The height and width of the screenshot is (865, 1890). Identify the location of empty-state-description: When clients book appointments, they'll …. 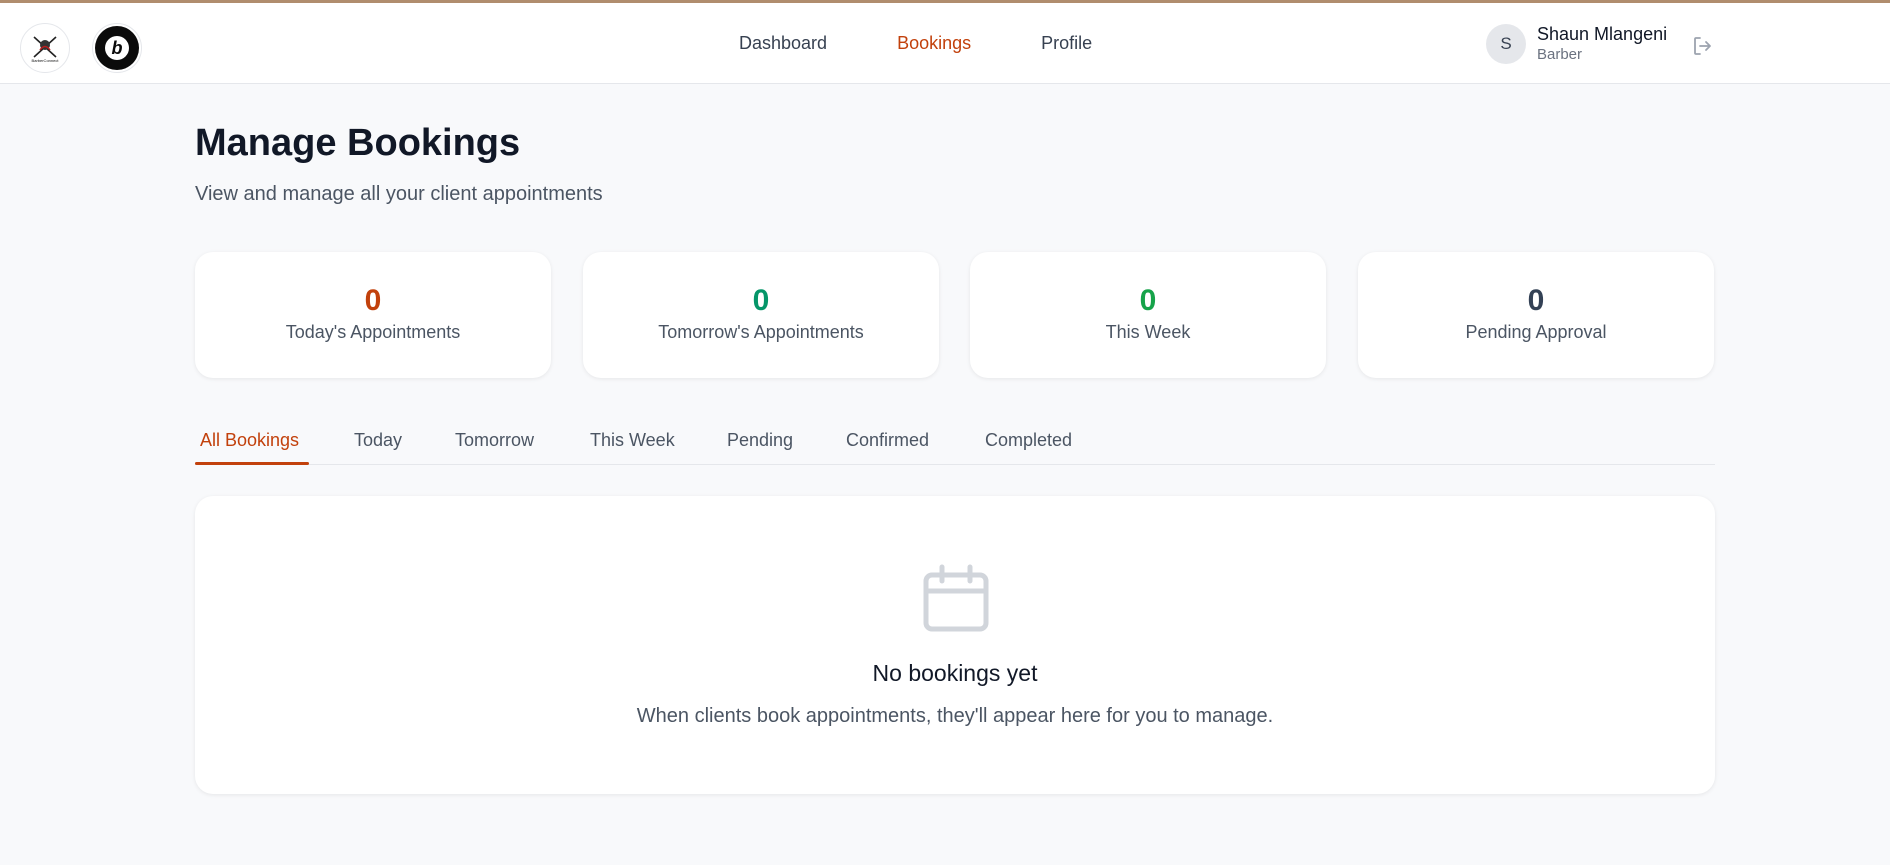
(955, 716).